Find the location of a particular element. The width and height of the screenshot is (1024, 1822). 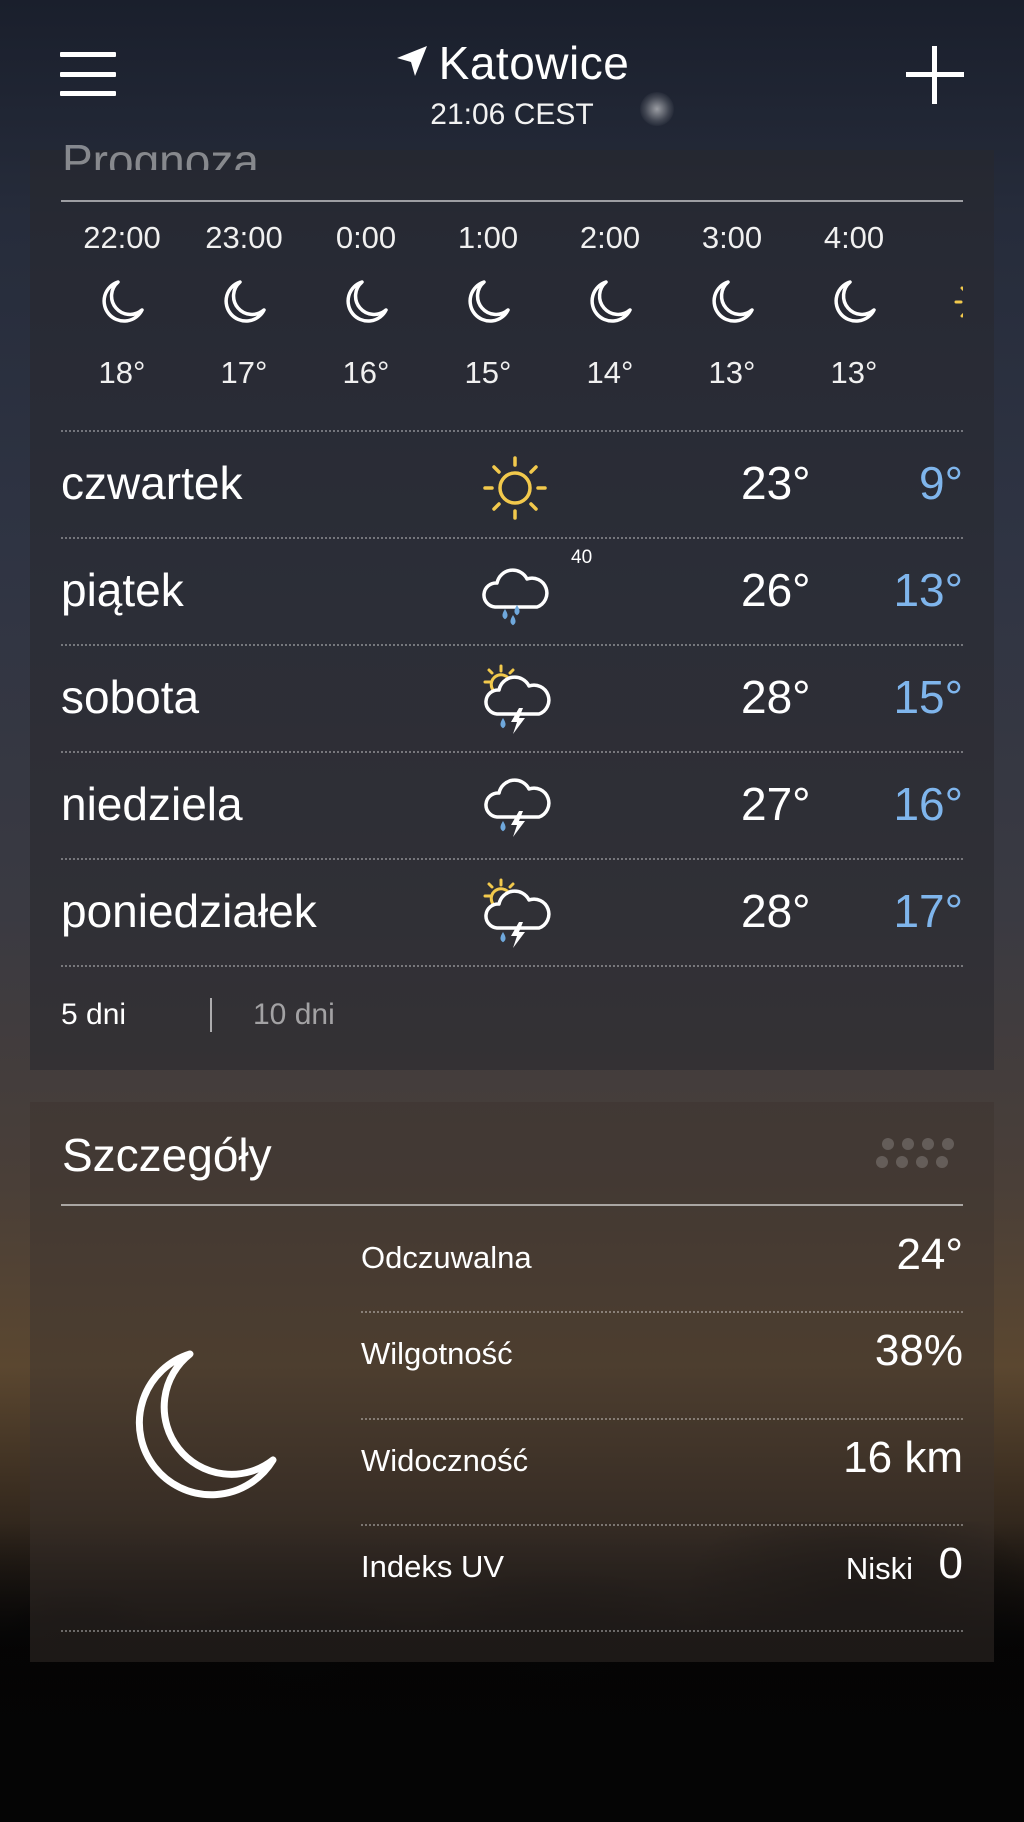

daily-row: poniedziałek 28° 17° is located at coordinates (512, 913).